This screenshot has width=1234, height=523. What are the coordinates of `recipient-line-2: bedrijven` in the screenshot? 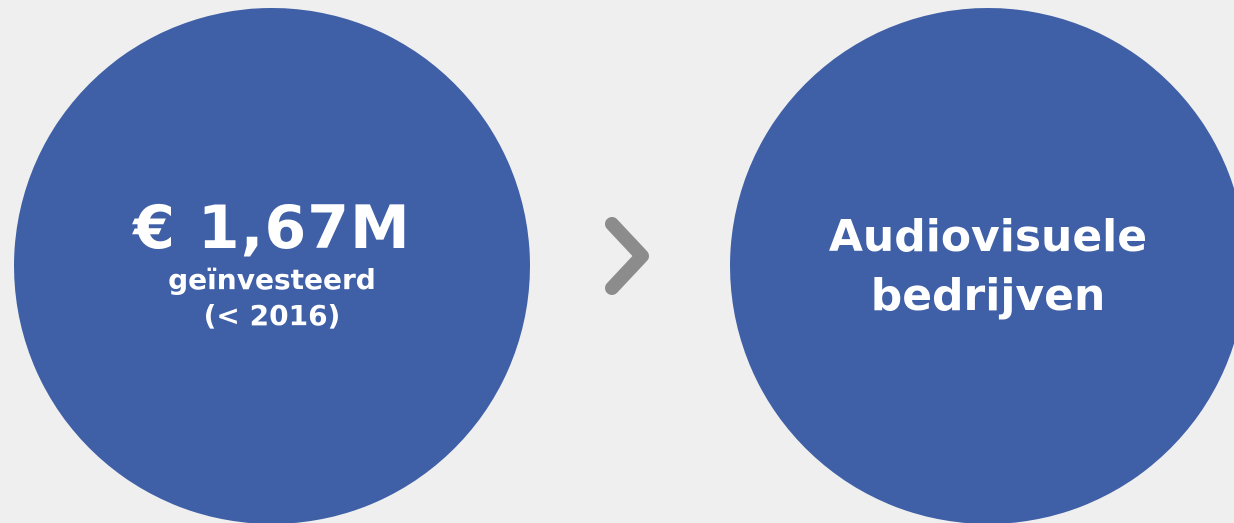 It's located at (988, 295).